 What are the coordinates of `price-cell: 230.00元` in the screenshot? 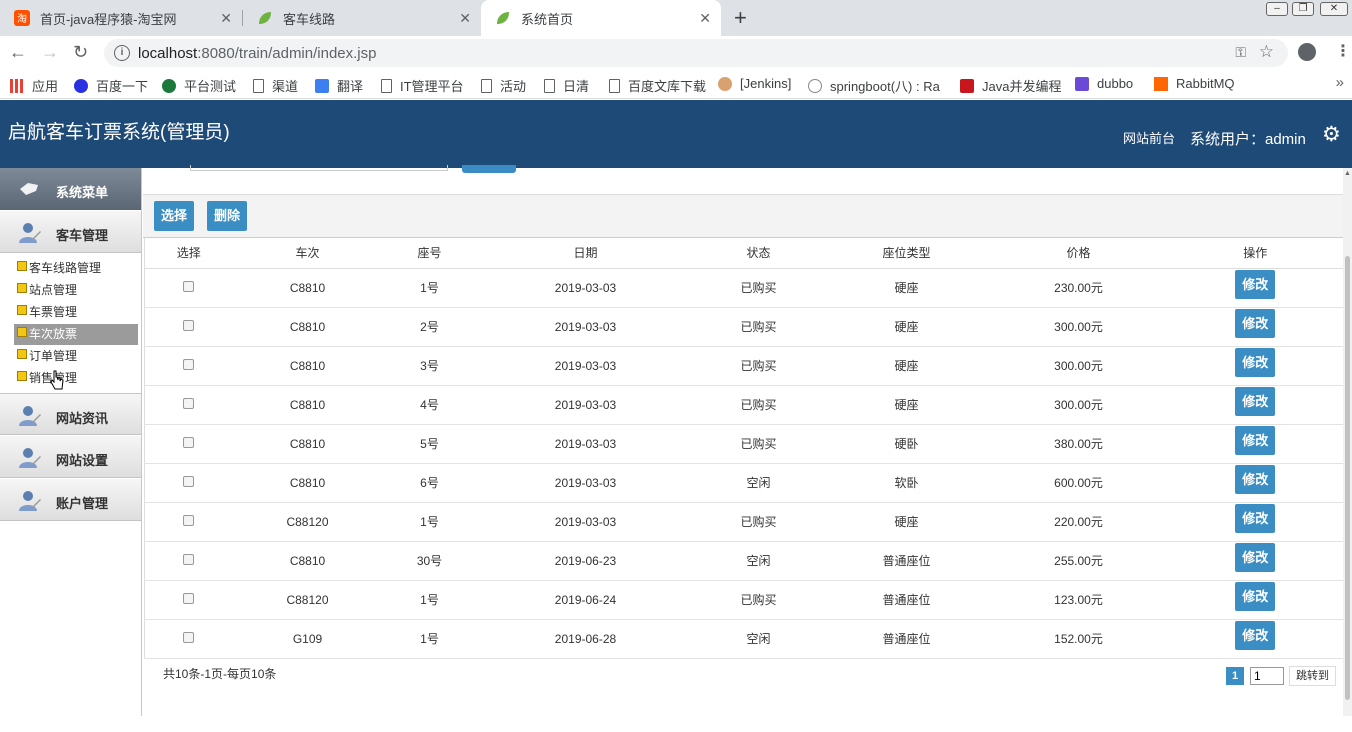 It's located at (1078, 288).